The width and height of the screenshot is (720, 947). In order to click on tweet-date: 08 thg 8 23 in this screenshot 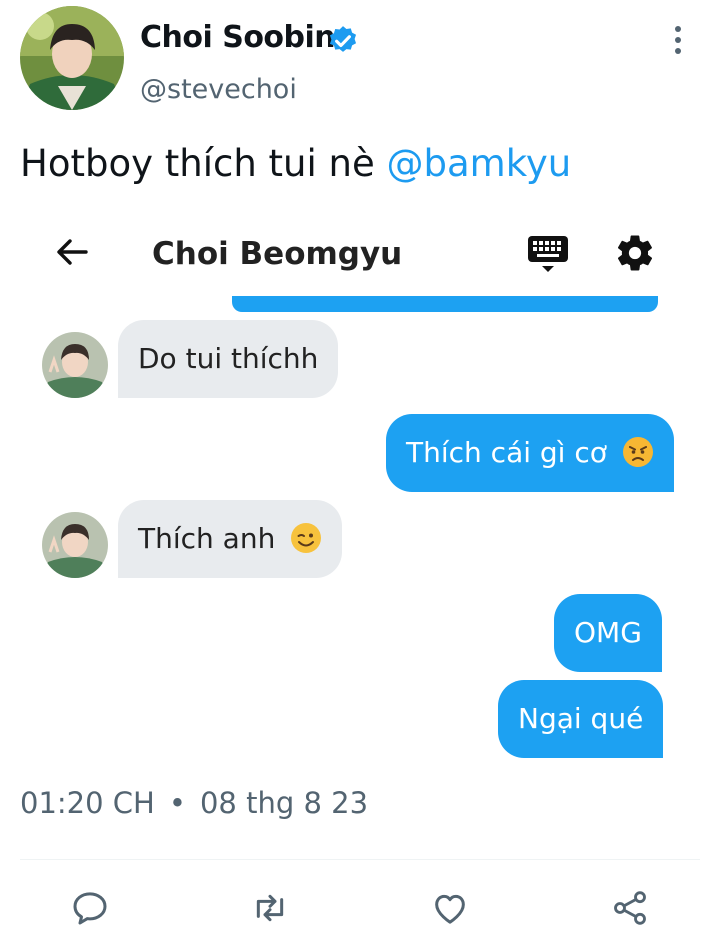, I will do `click(284, 803)`.